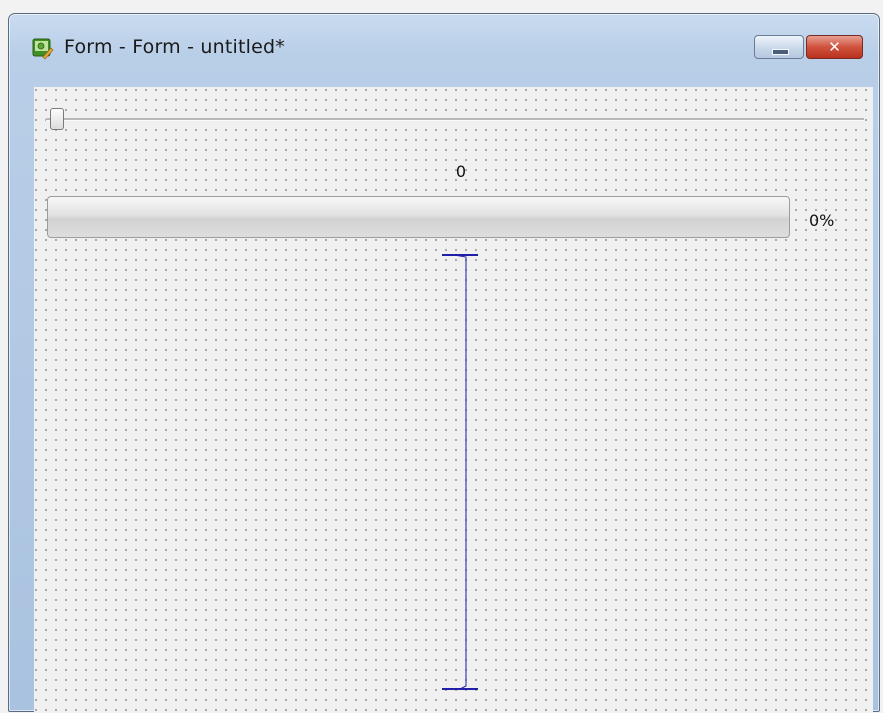 This screenshot has height=713, width=883. What do you see at coordinates (174, 47) in the screenshot?
I see `window-title: Form - Form - untitled*` at bounding box center [174, 47].